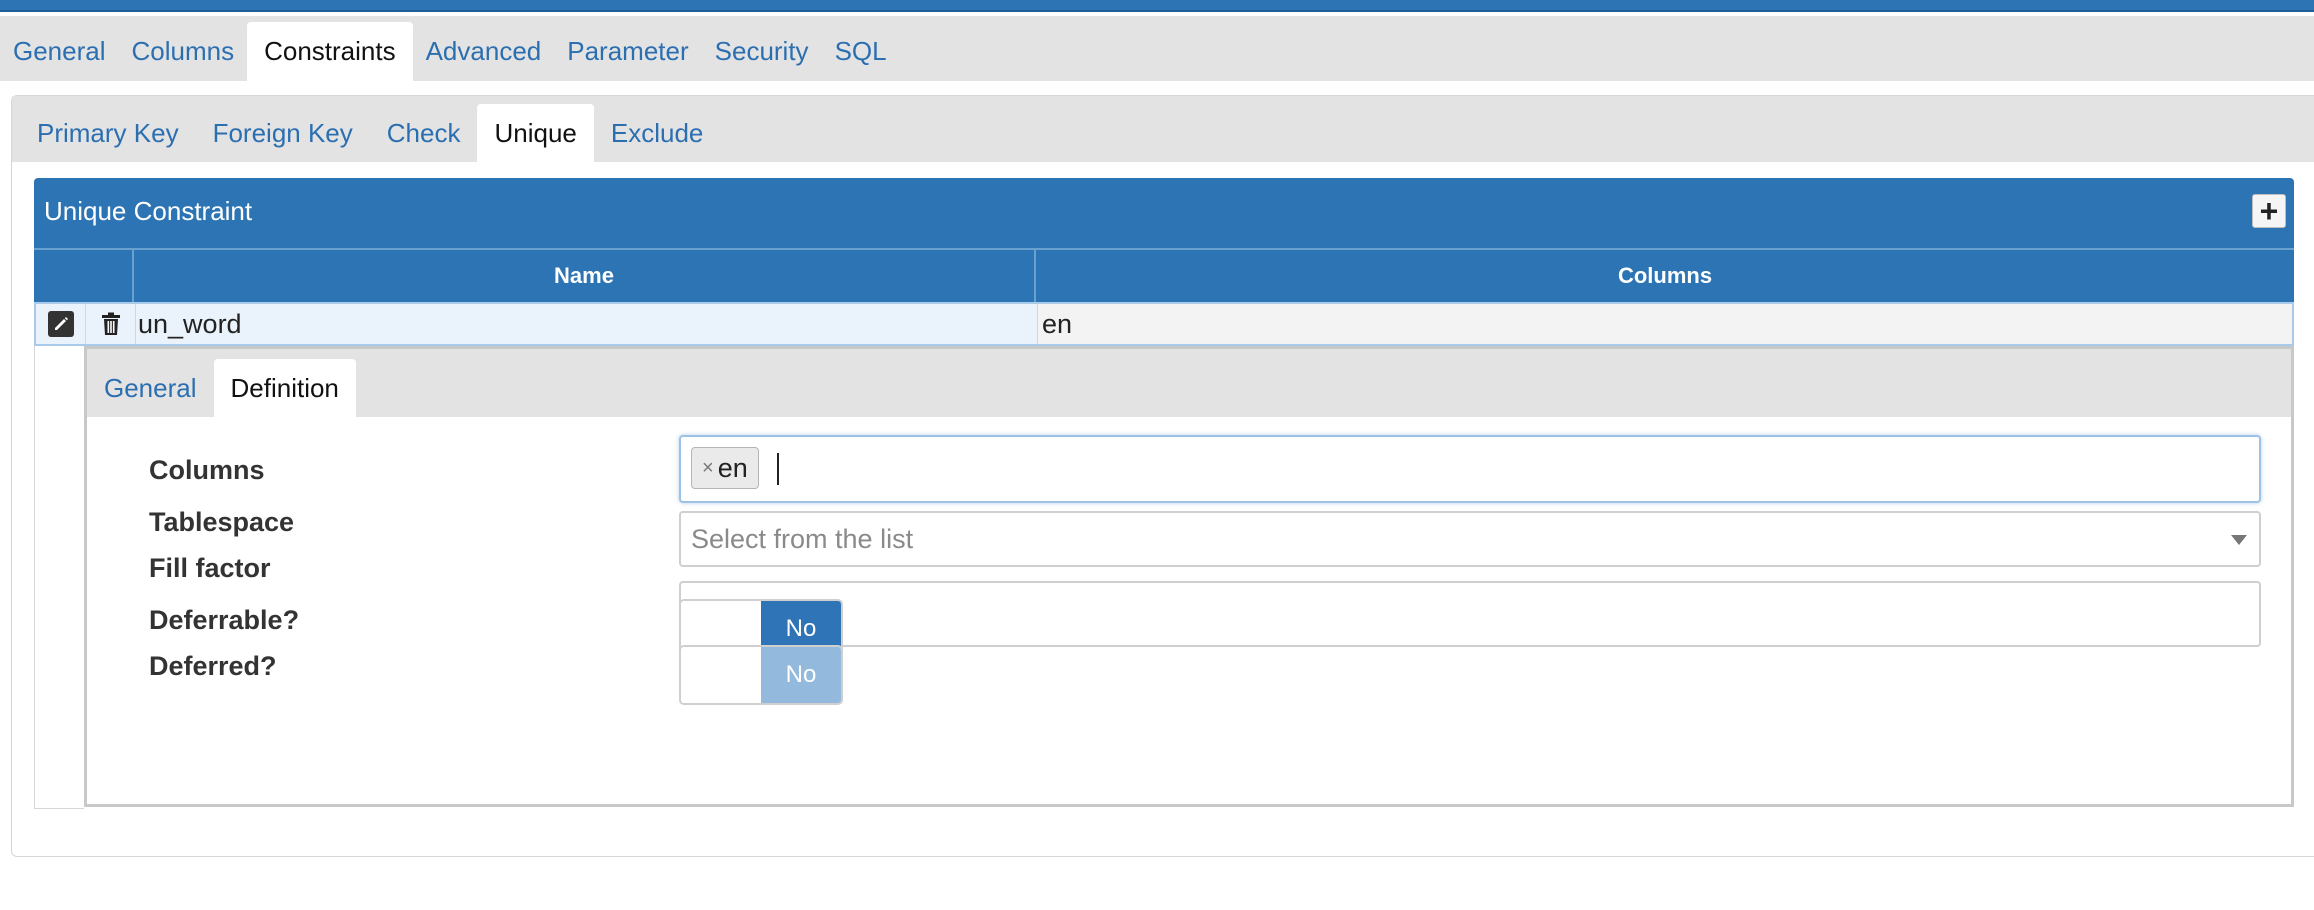  Describe the element at coordinates (148, 211) in the screenshot. I see `grid-title: Unique Constraint` at that location.